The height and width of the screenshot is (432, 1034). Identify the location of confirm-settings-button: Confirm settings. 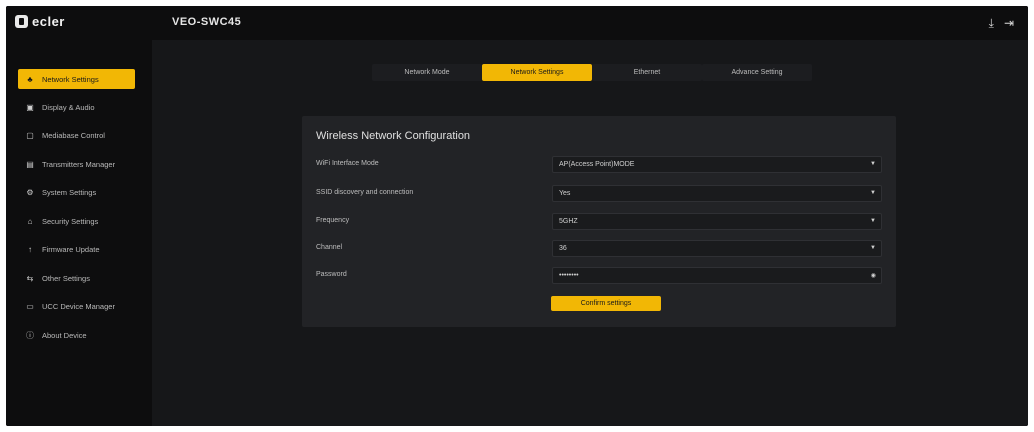
(606, 303).